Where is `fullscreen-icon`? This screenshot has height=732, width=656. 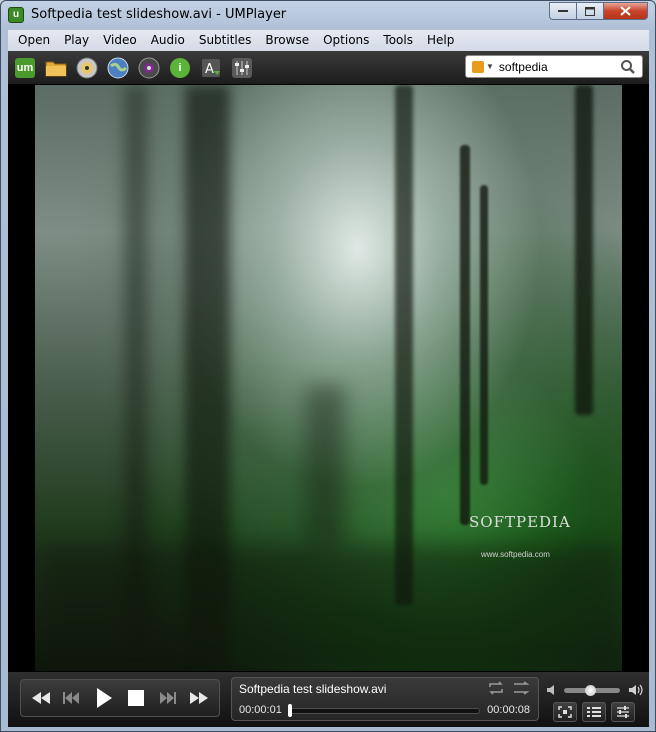 fullscreen-icon is located at coordinates (565, 712).